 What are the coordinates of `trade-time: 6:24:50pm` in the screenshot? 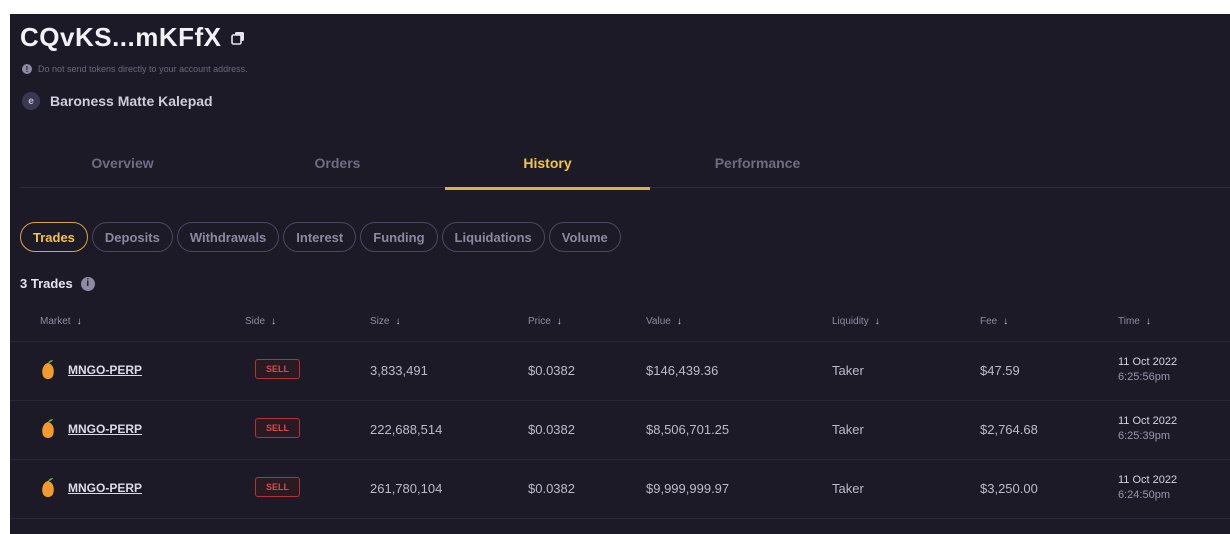 It's located at (1144, 495).